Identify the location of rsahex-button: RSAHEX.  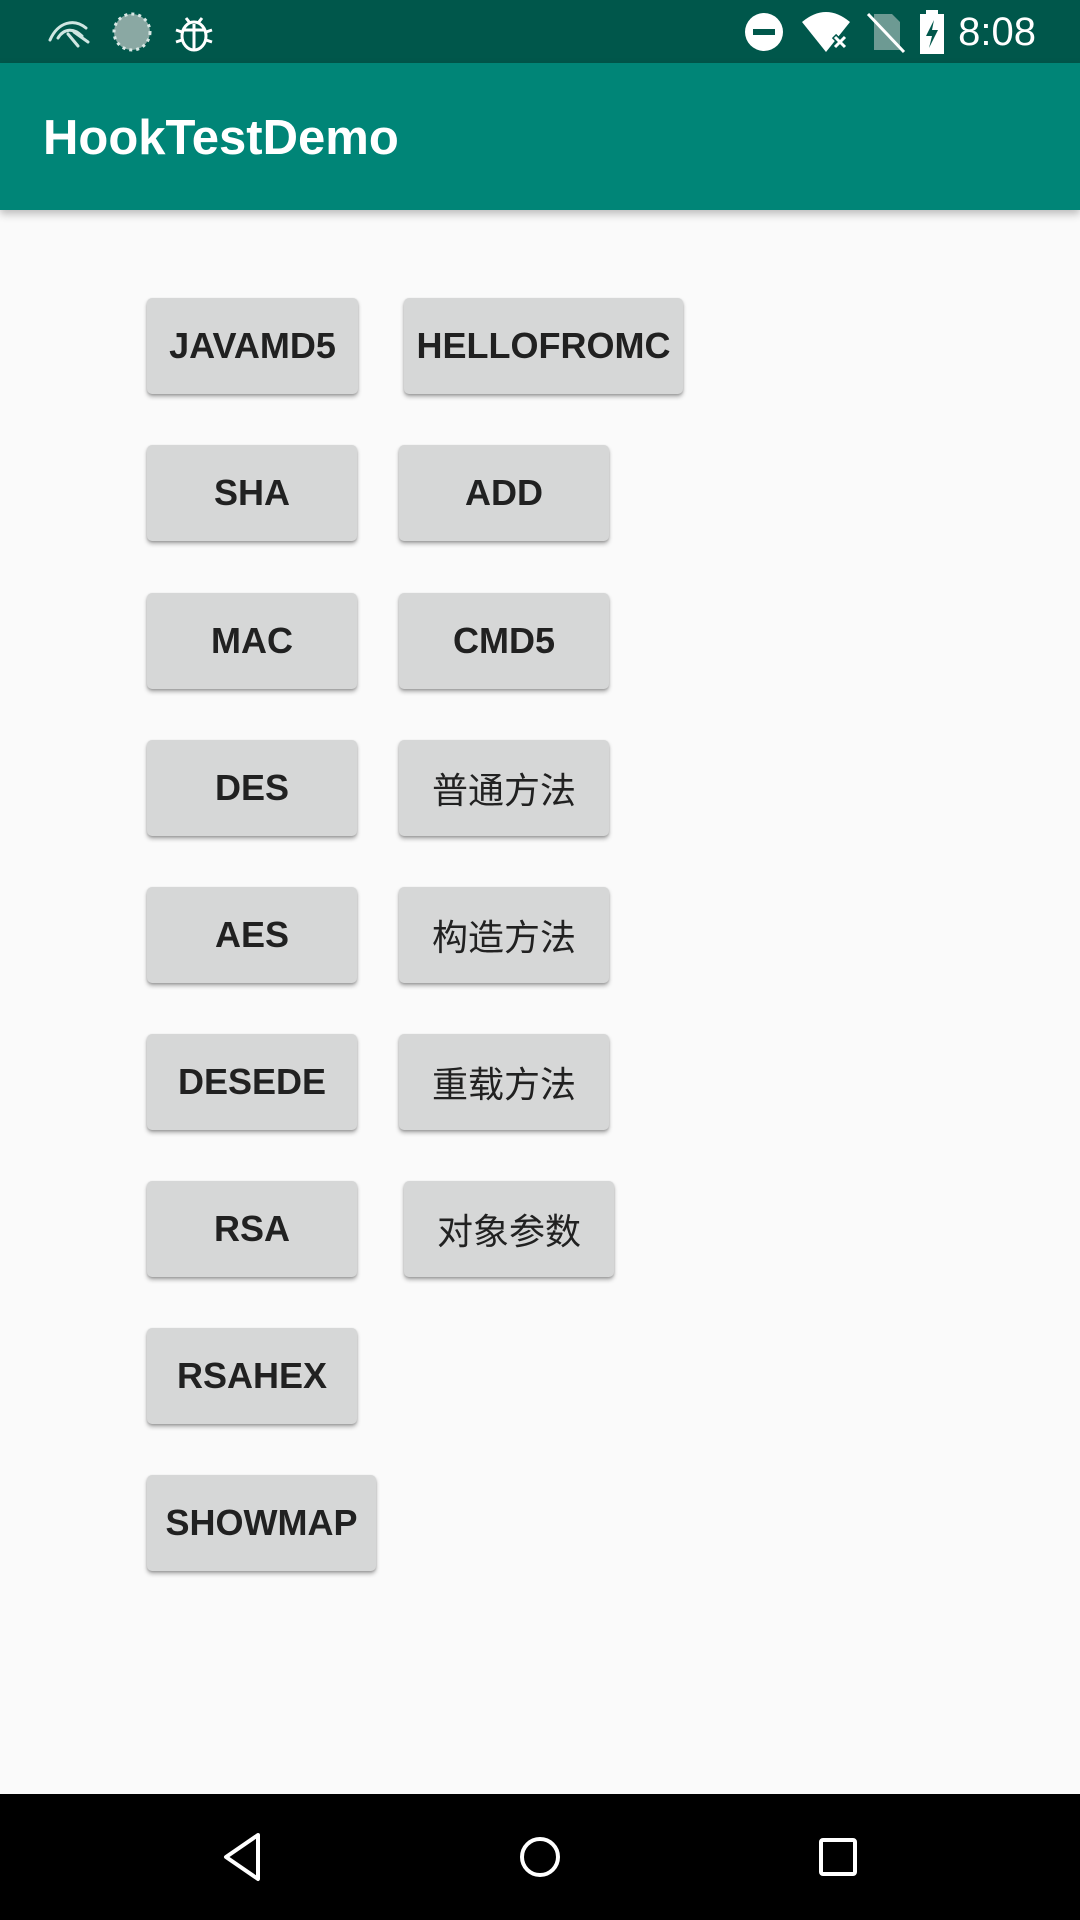
(252, 1376).